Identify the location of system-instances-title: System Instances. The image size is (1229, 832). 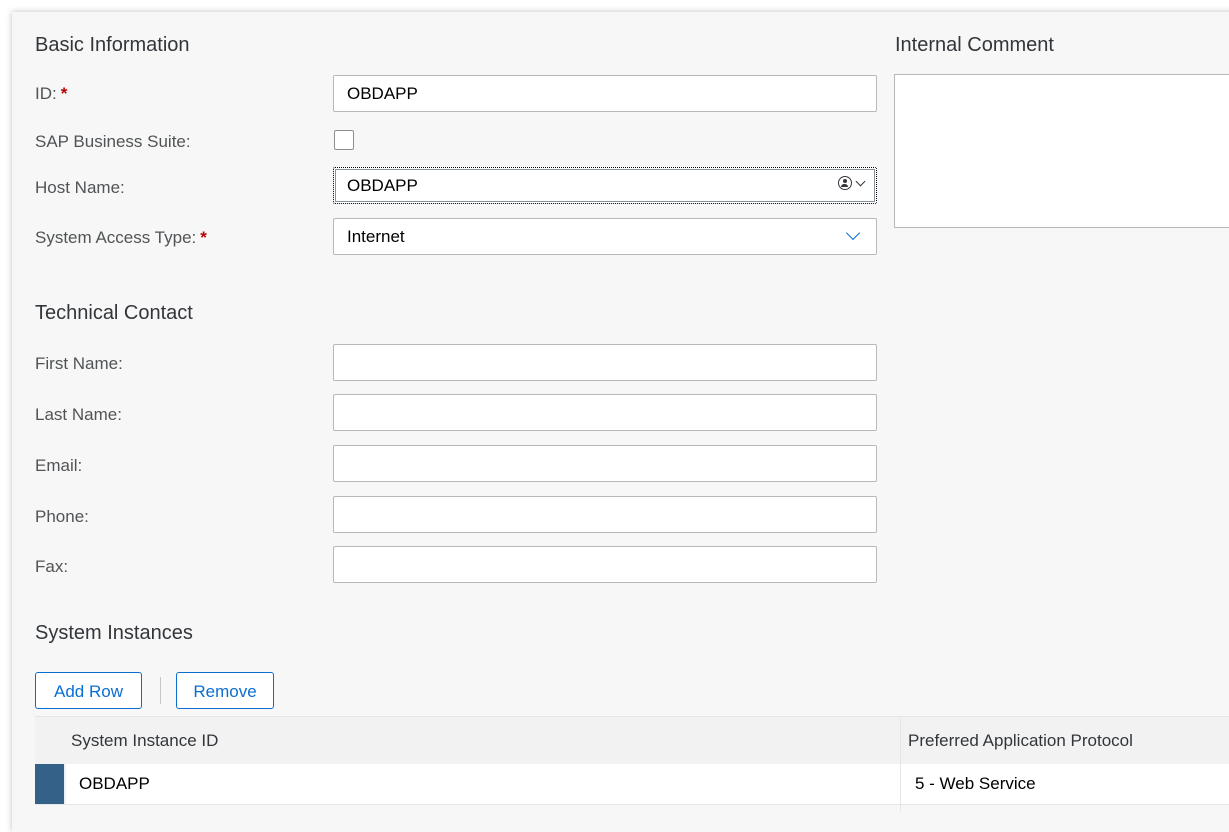
(114, 633).